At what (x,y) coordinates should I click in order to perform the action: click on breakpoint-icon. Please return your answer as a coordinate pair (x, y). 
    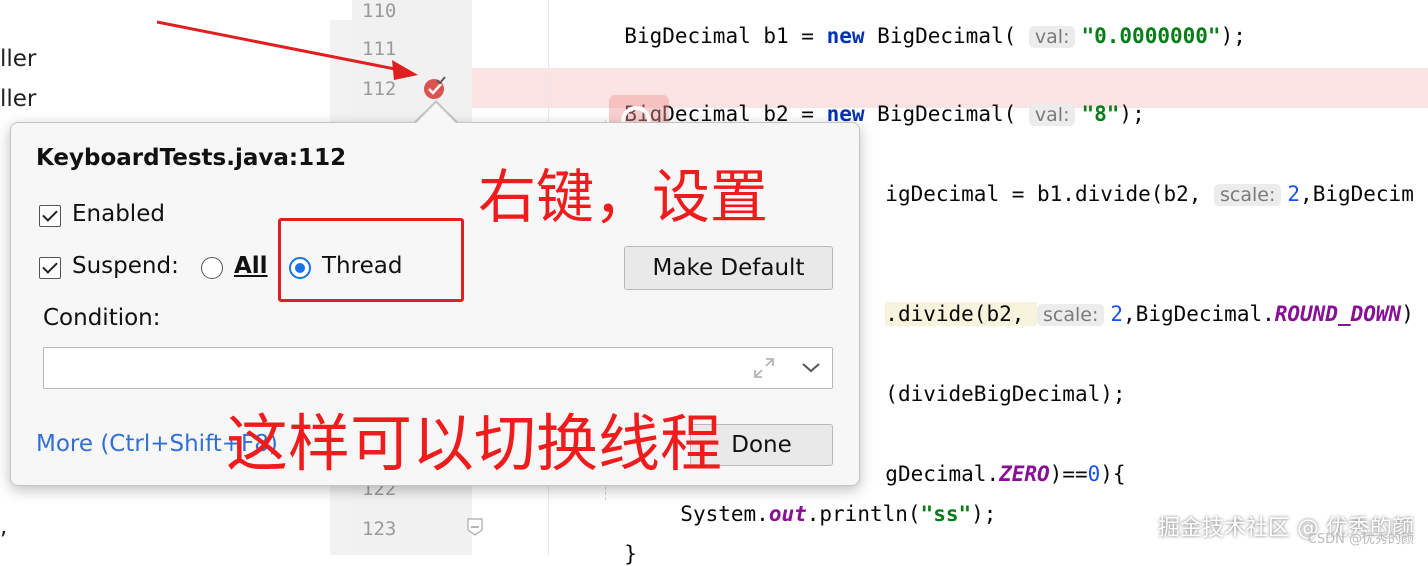
    Looking at the image, I should click on (435, 88).